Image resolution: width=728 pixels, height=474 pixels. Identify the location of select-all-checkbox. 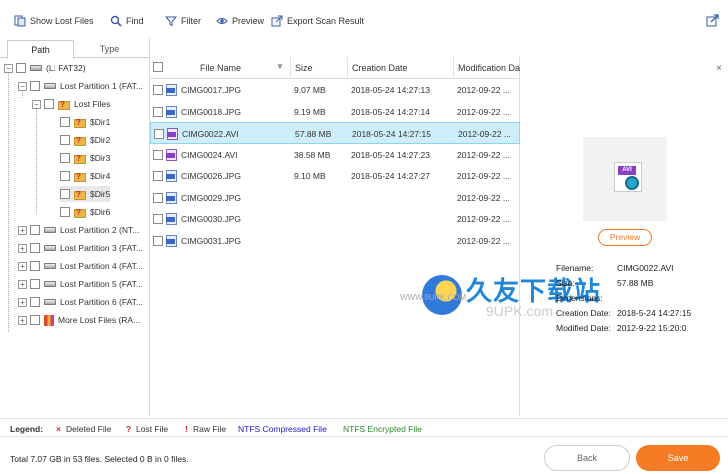
(158, 67).